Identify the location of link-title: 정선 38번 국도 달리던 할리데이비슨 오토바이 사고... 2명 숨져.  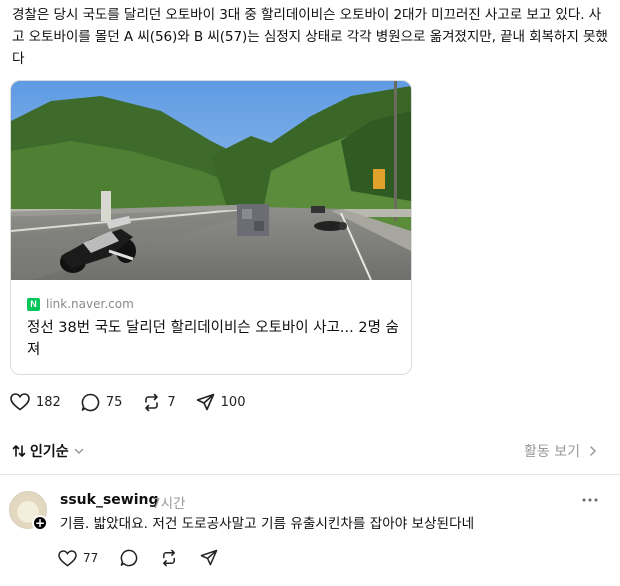
(213, 339).